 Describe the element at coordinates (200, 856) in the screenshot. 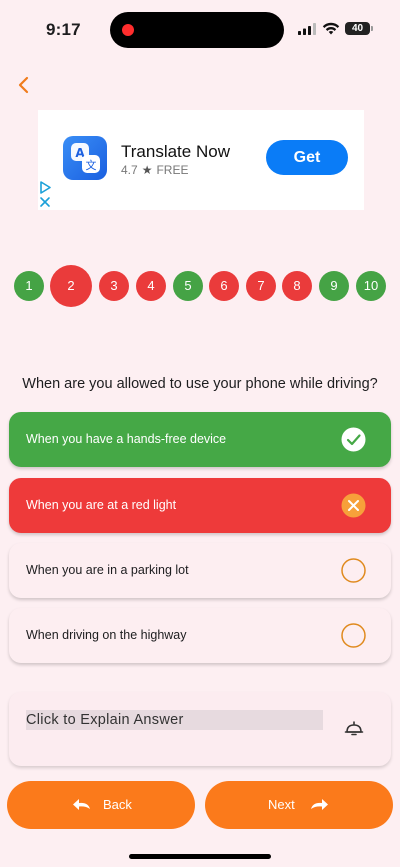

I see `home-indicator` at that location.